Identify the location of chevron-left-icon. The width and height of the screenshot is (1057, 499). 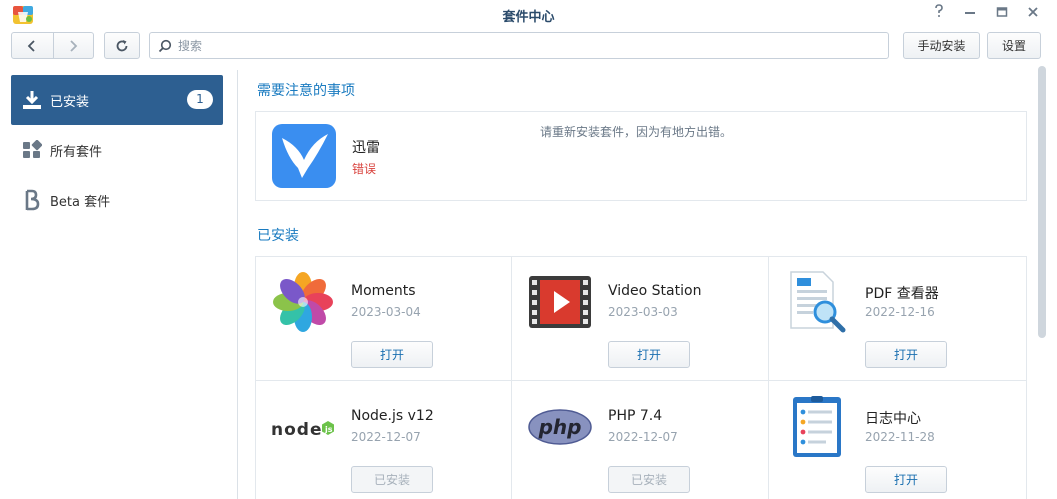
(31, 45).